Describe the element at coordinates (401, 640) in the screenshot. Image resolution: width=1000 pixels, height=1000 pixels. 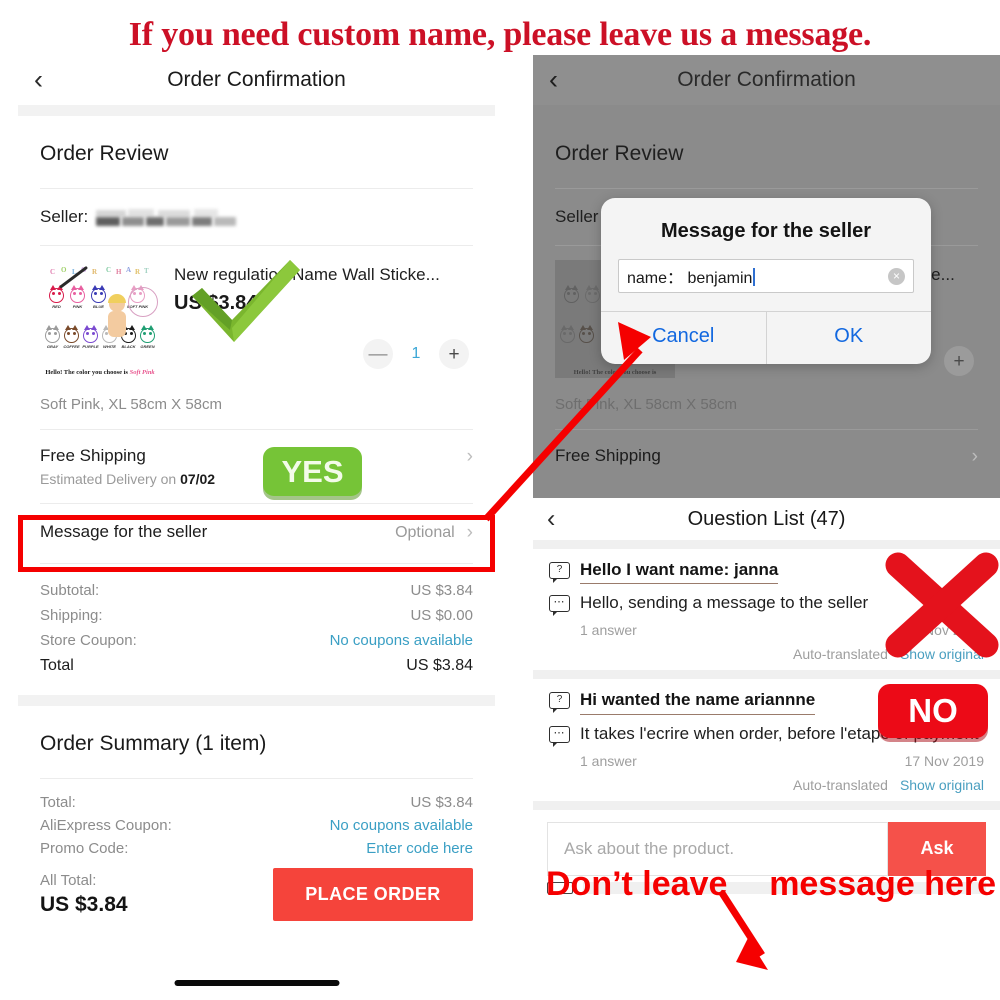
I see `store-coupon-link: No coupons available` at that location.